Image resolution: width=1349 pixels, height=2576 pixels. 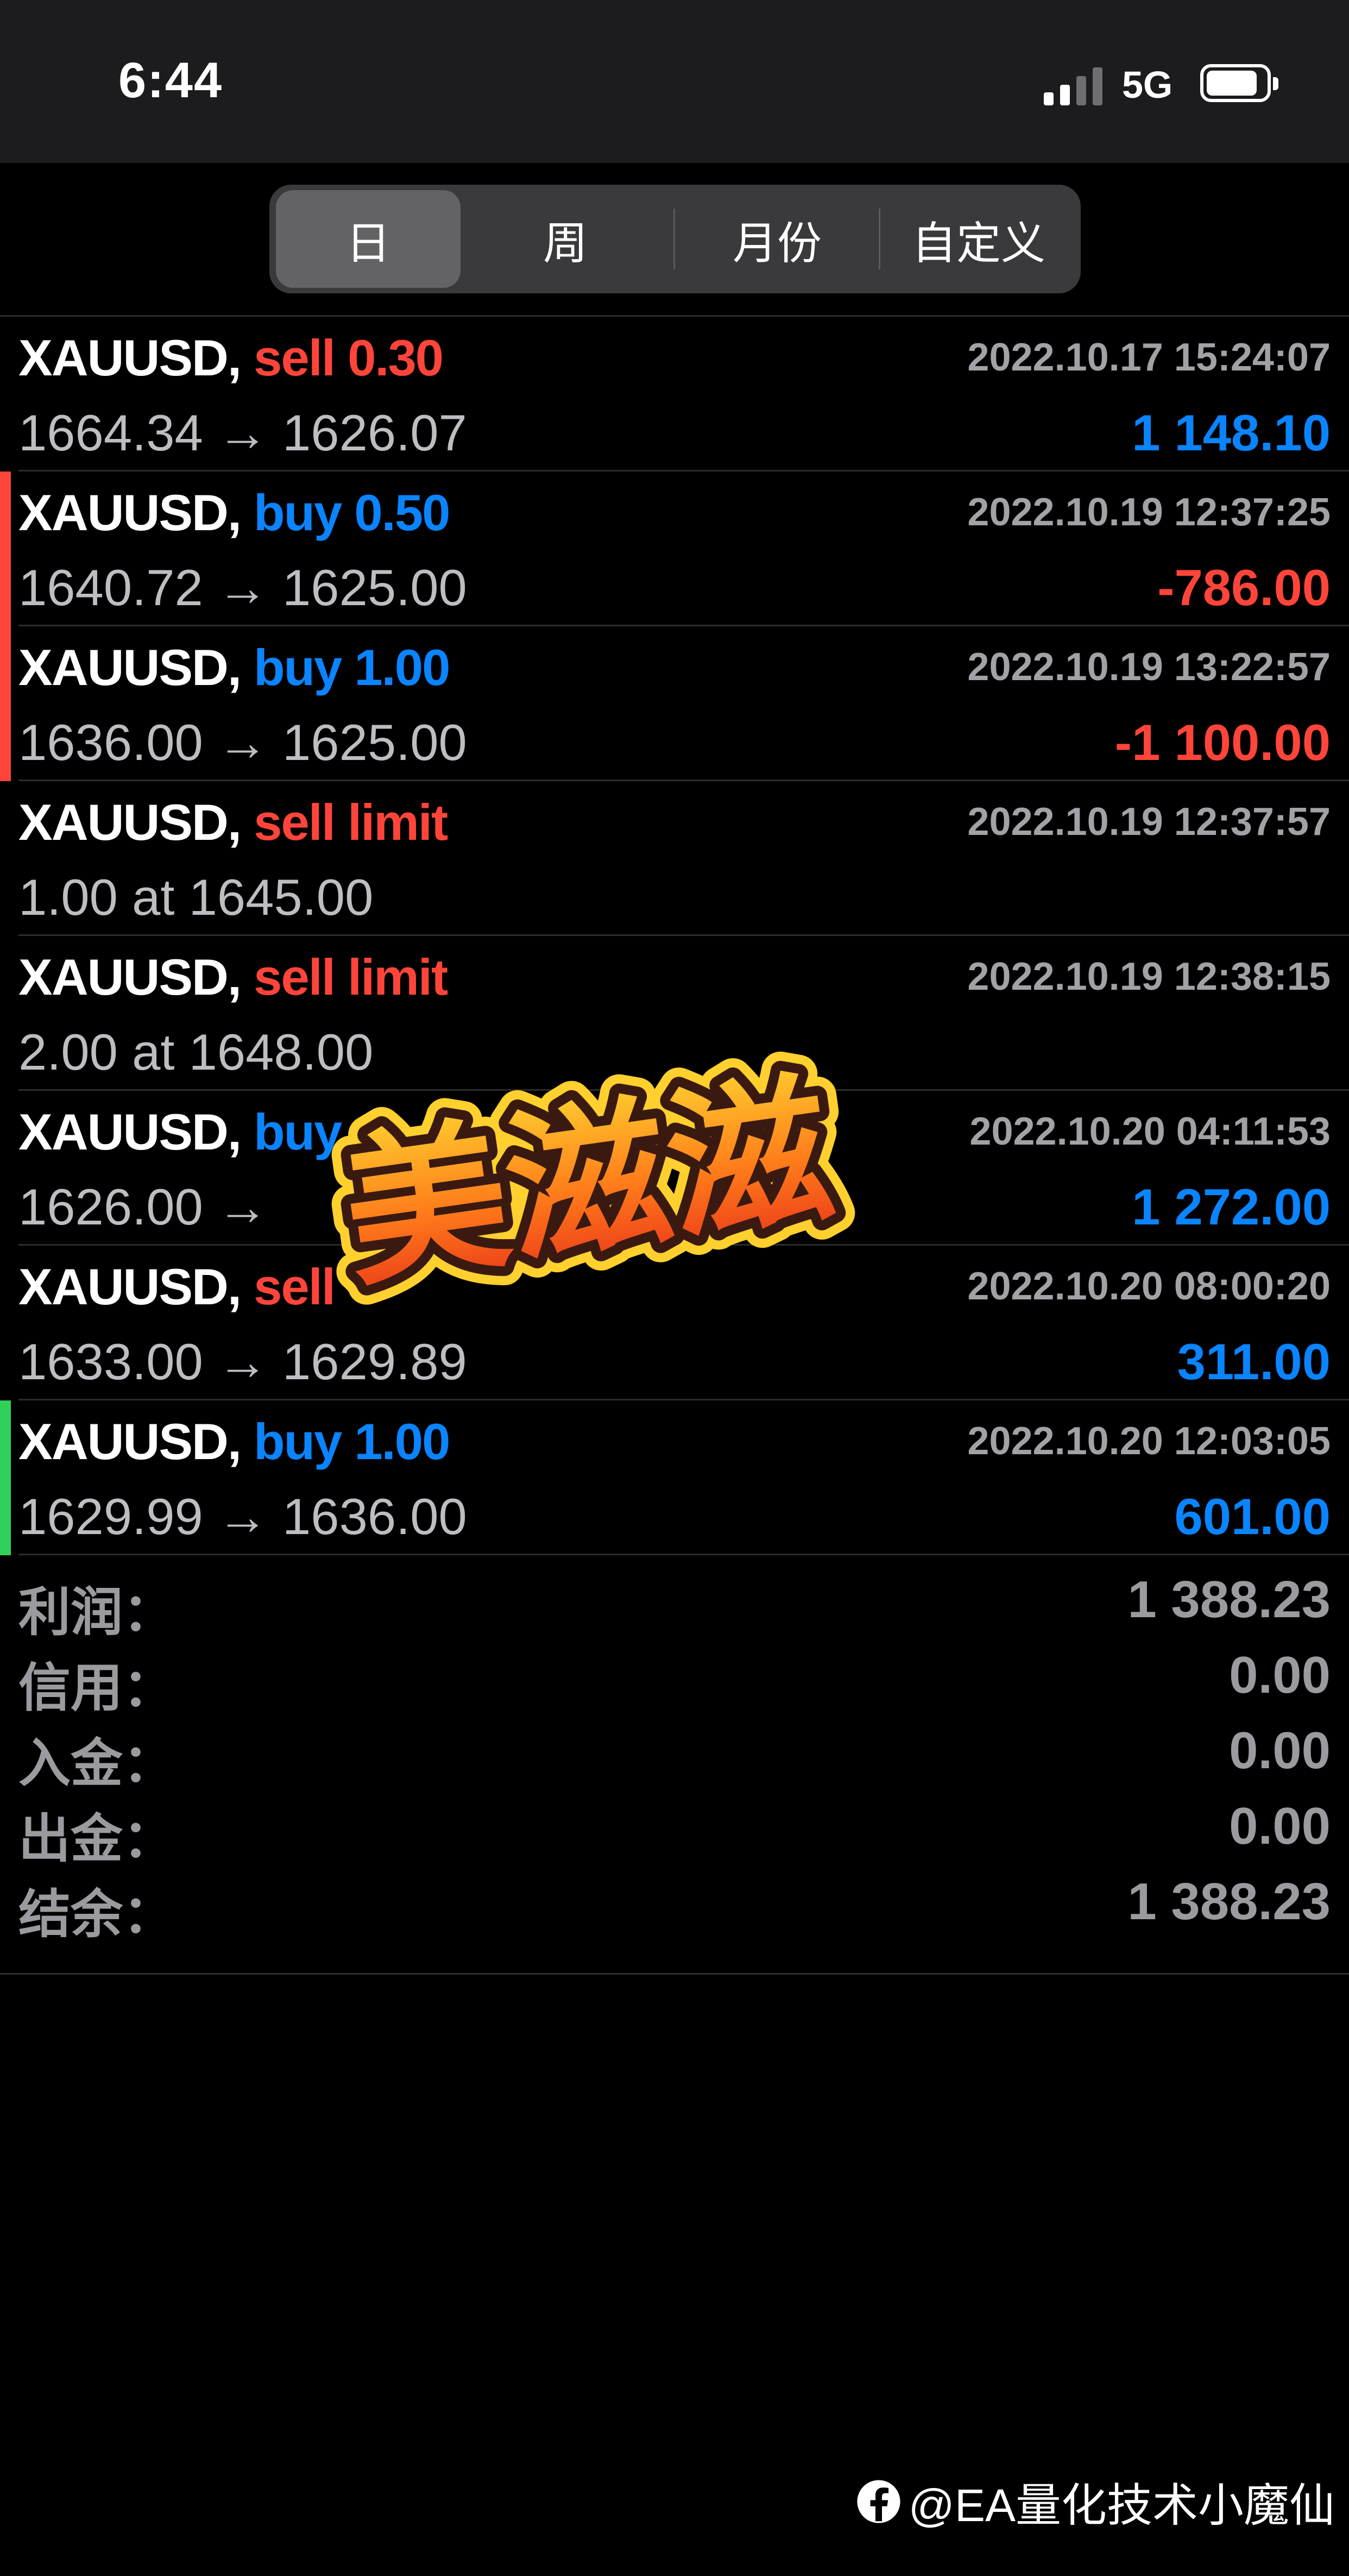 I want to click on deal-prices: 1640.72 → 1625.00, so click(x=242, y=587).